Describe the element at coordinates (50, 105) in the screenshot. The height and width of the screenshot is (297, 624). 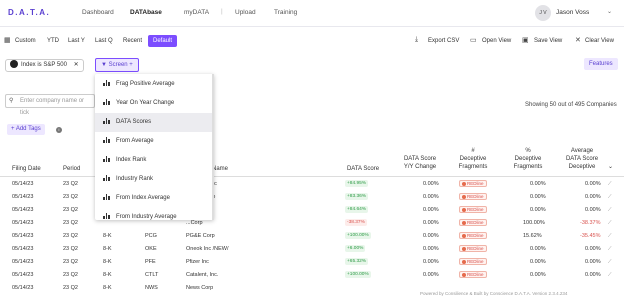
I see `search-input: ⚲ Enter company name or tick` at that location.